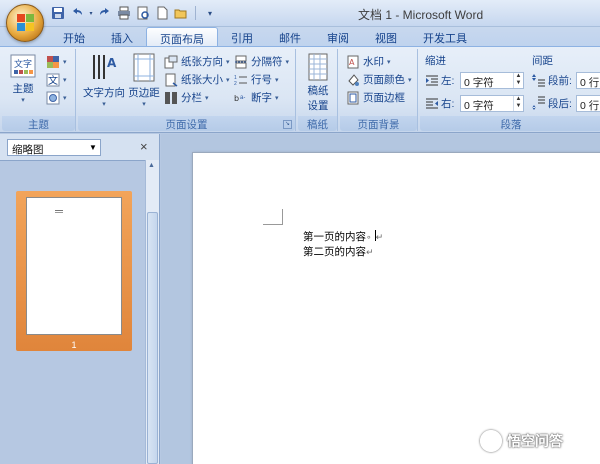 The width and height of the screenshot is (600, 464). I want to click on wukong-logo-icon, so click(491, 441).